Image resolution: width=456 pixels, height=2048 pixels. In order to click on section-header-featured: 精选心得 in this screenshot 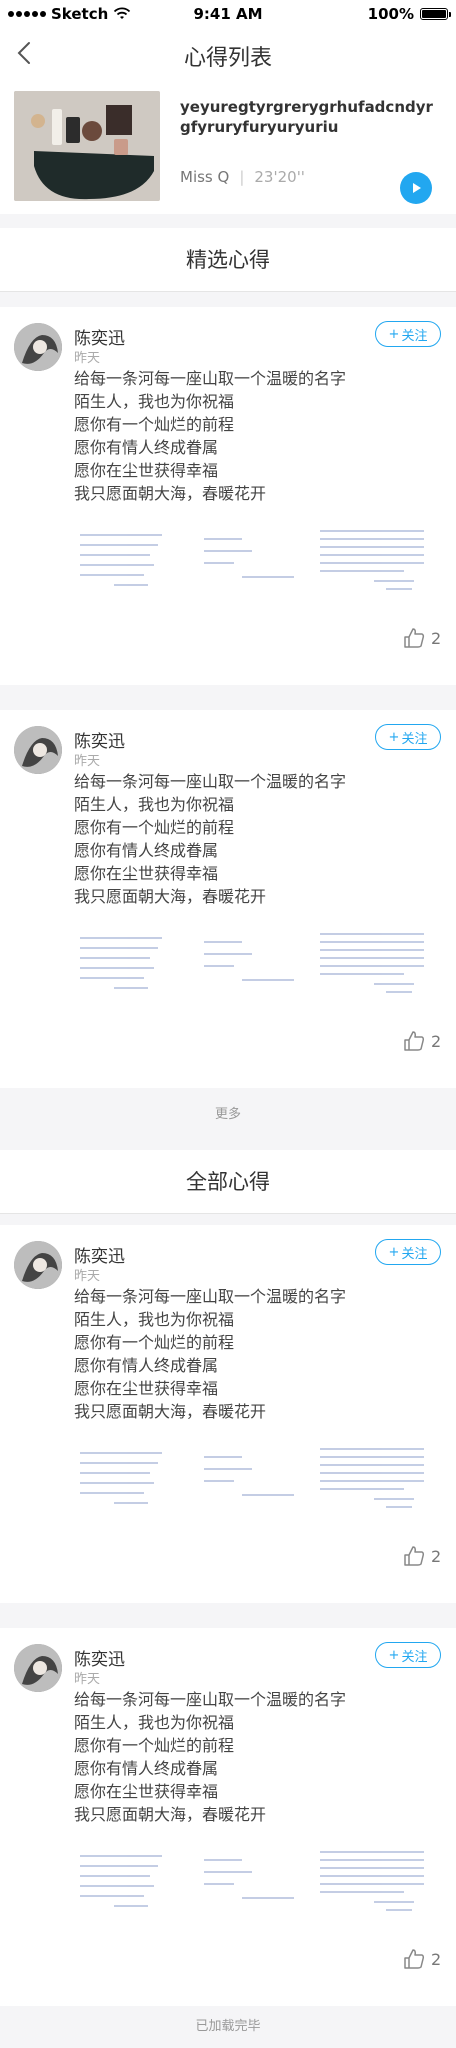, I will do `click(228, 260)`.